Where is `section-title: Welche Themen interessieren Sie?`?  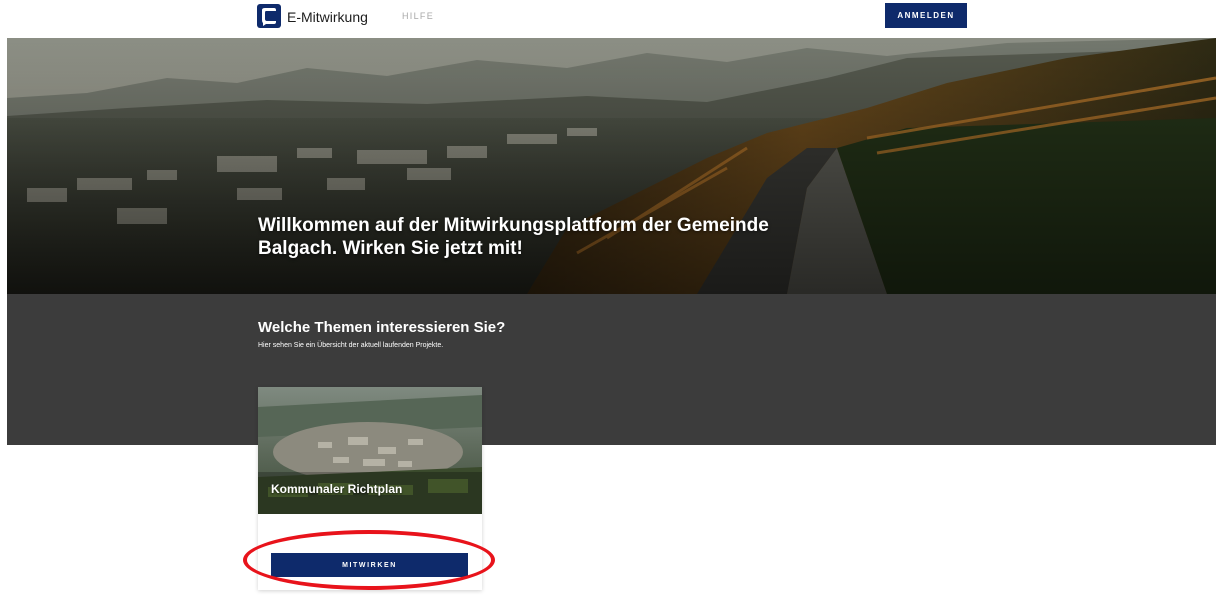 section-title: Welche Themen interessieren Sie? is located at coordinates (382, 327).